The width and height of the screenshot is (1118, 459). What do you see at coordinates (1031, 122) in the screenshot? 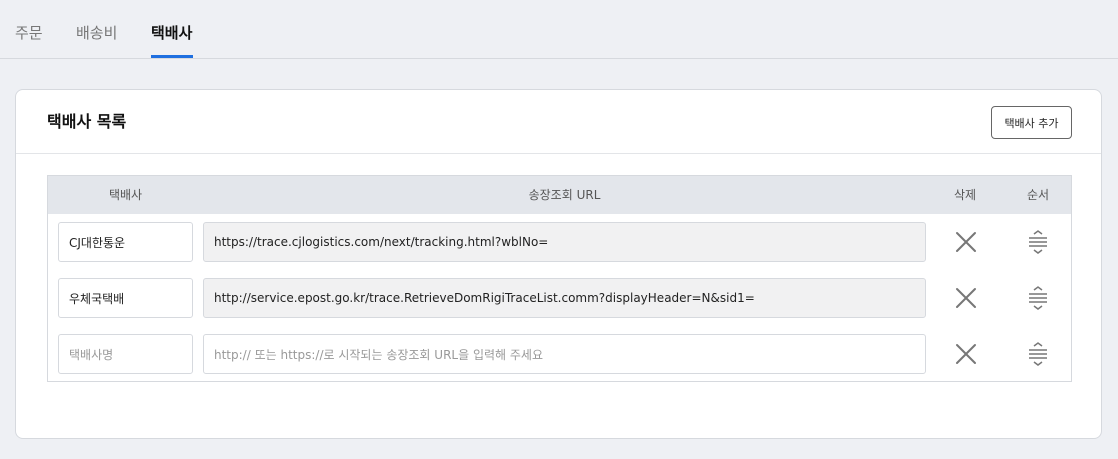
I see `add-courier-button: 택배사 추가` at bounding box center [1031, 122].